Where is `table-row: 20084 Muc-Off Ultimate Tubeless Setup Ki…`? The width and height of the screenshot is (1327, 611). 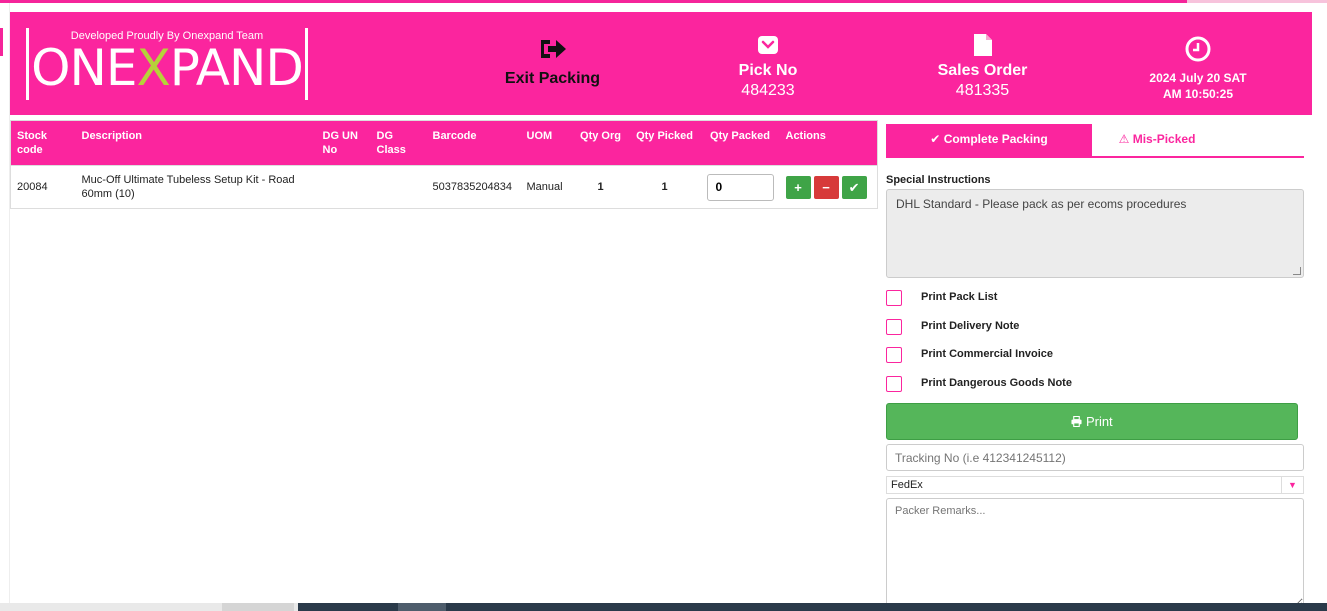 table-row: 20084 Muc-Off Ultimate Tubeless Setup Ki… is located at coordinates (444, 187).